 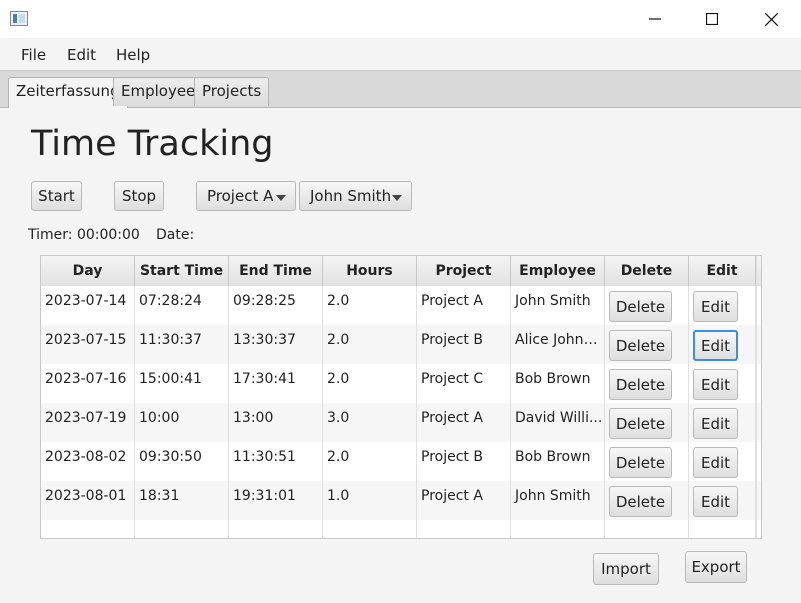 I want to click on column-header-project: Project, so click(x=464, y=271).